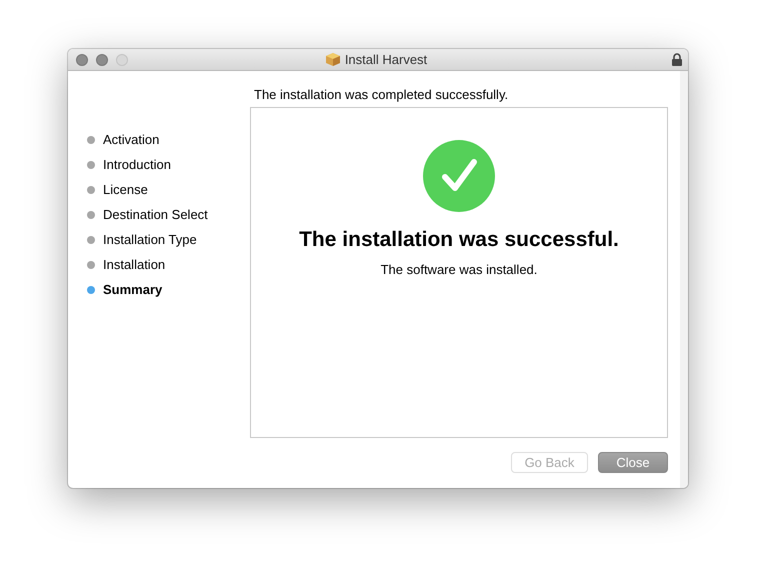 This screenshot has height=564, width=759. Describe the element at coordinates (132, 289) in the screenshot. I see `step-label: Summary` at that location.